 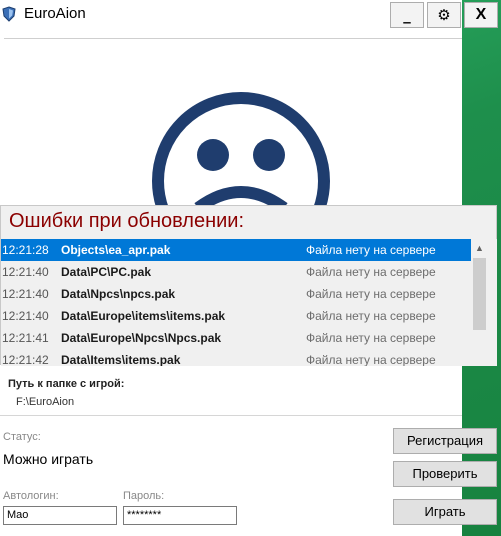 I want to click on errors-heading: Ошибки при обновлении:, so click(x=127, y=221).